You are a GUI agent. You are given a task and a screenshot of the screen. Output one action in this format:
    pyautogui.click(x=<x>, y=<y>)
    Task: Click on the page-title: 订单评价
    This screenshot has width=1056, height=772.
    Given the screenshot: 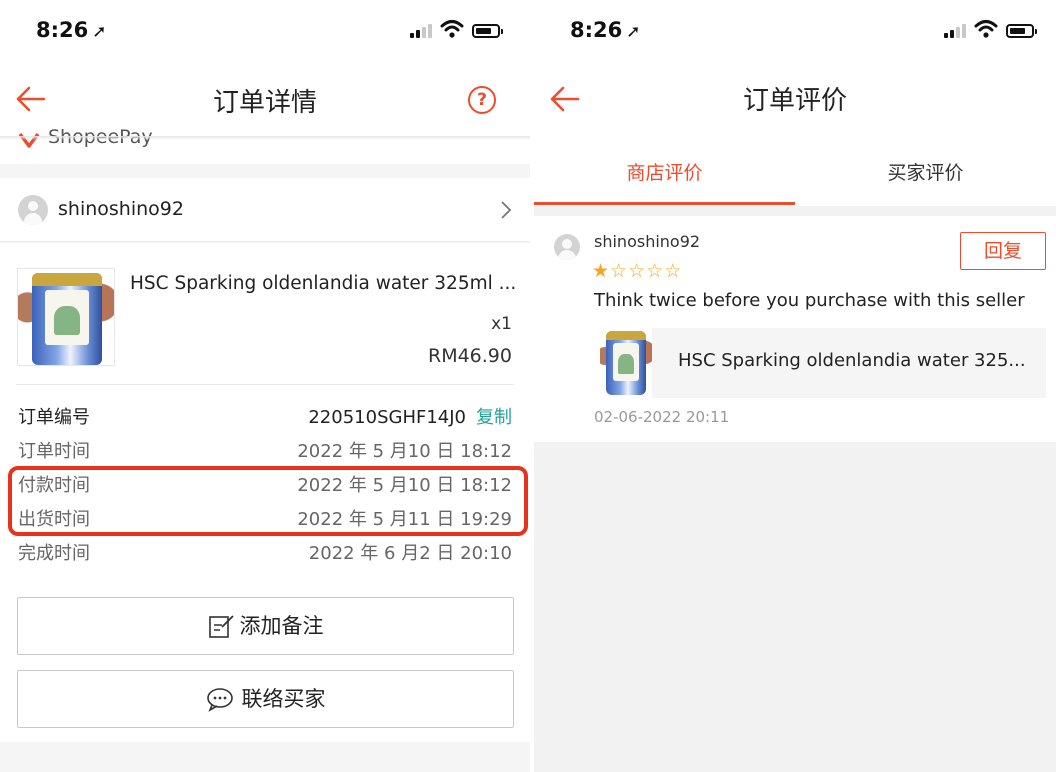 What is the action you would take?
    pyautogui.click(x=794, y=101)
    